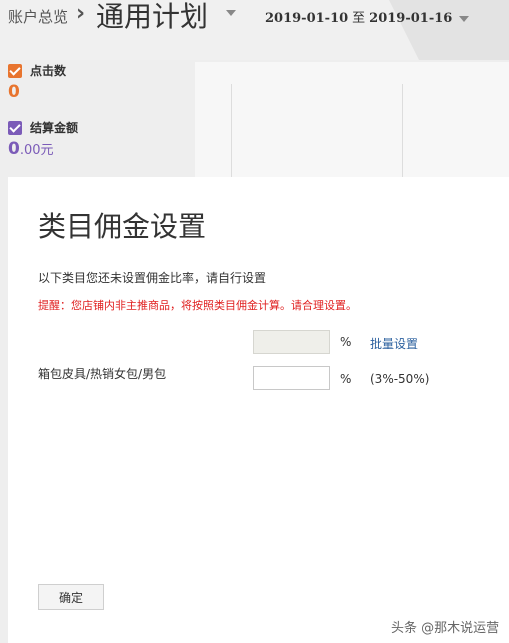 This screenshot has width=509, height=643. What do you see at coordinates (122, 226) in the screenshot?
I see `modal-title: 类目佣金设置` at bounding box center [122, 226].